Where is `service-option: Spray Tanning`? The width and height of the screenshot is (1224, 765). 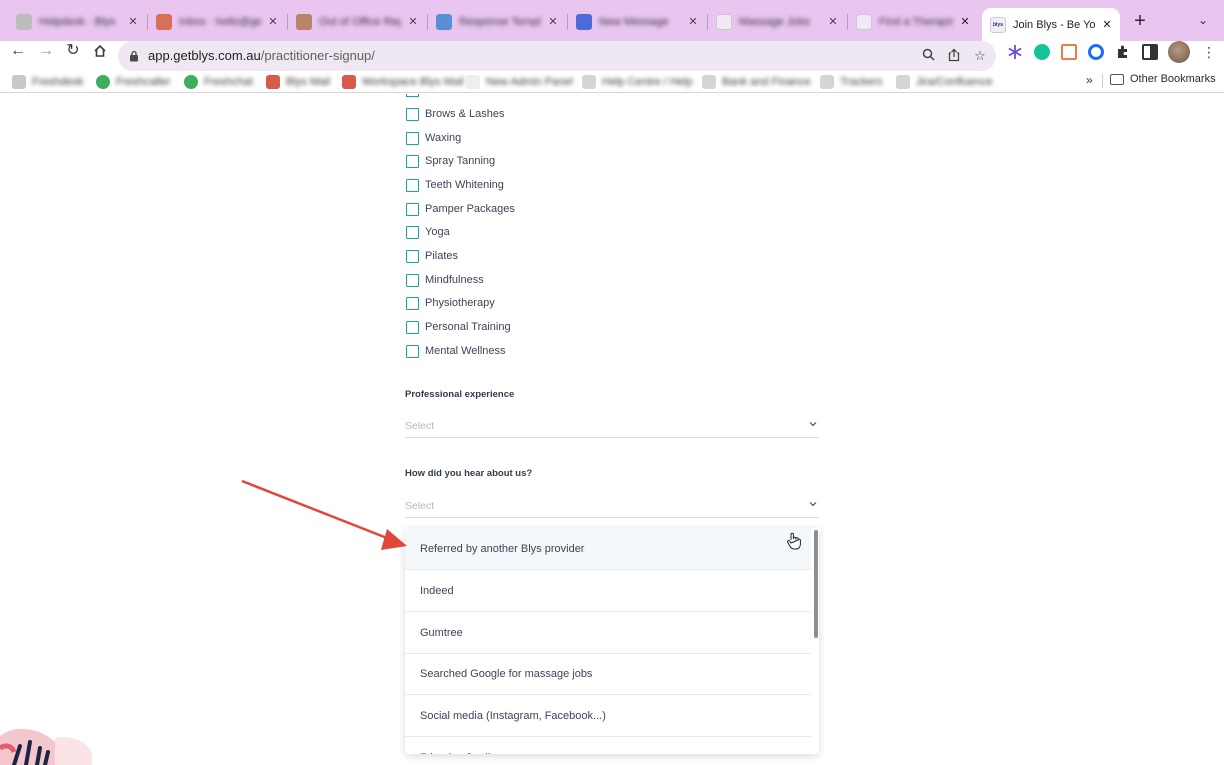
service-option: Spray Tanning is located at coordinates (450, 161).